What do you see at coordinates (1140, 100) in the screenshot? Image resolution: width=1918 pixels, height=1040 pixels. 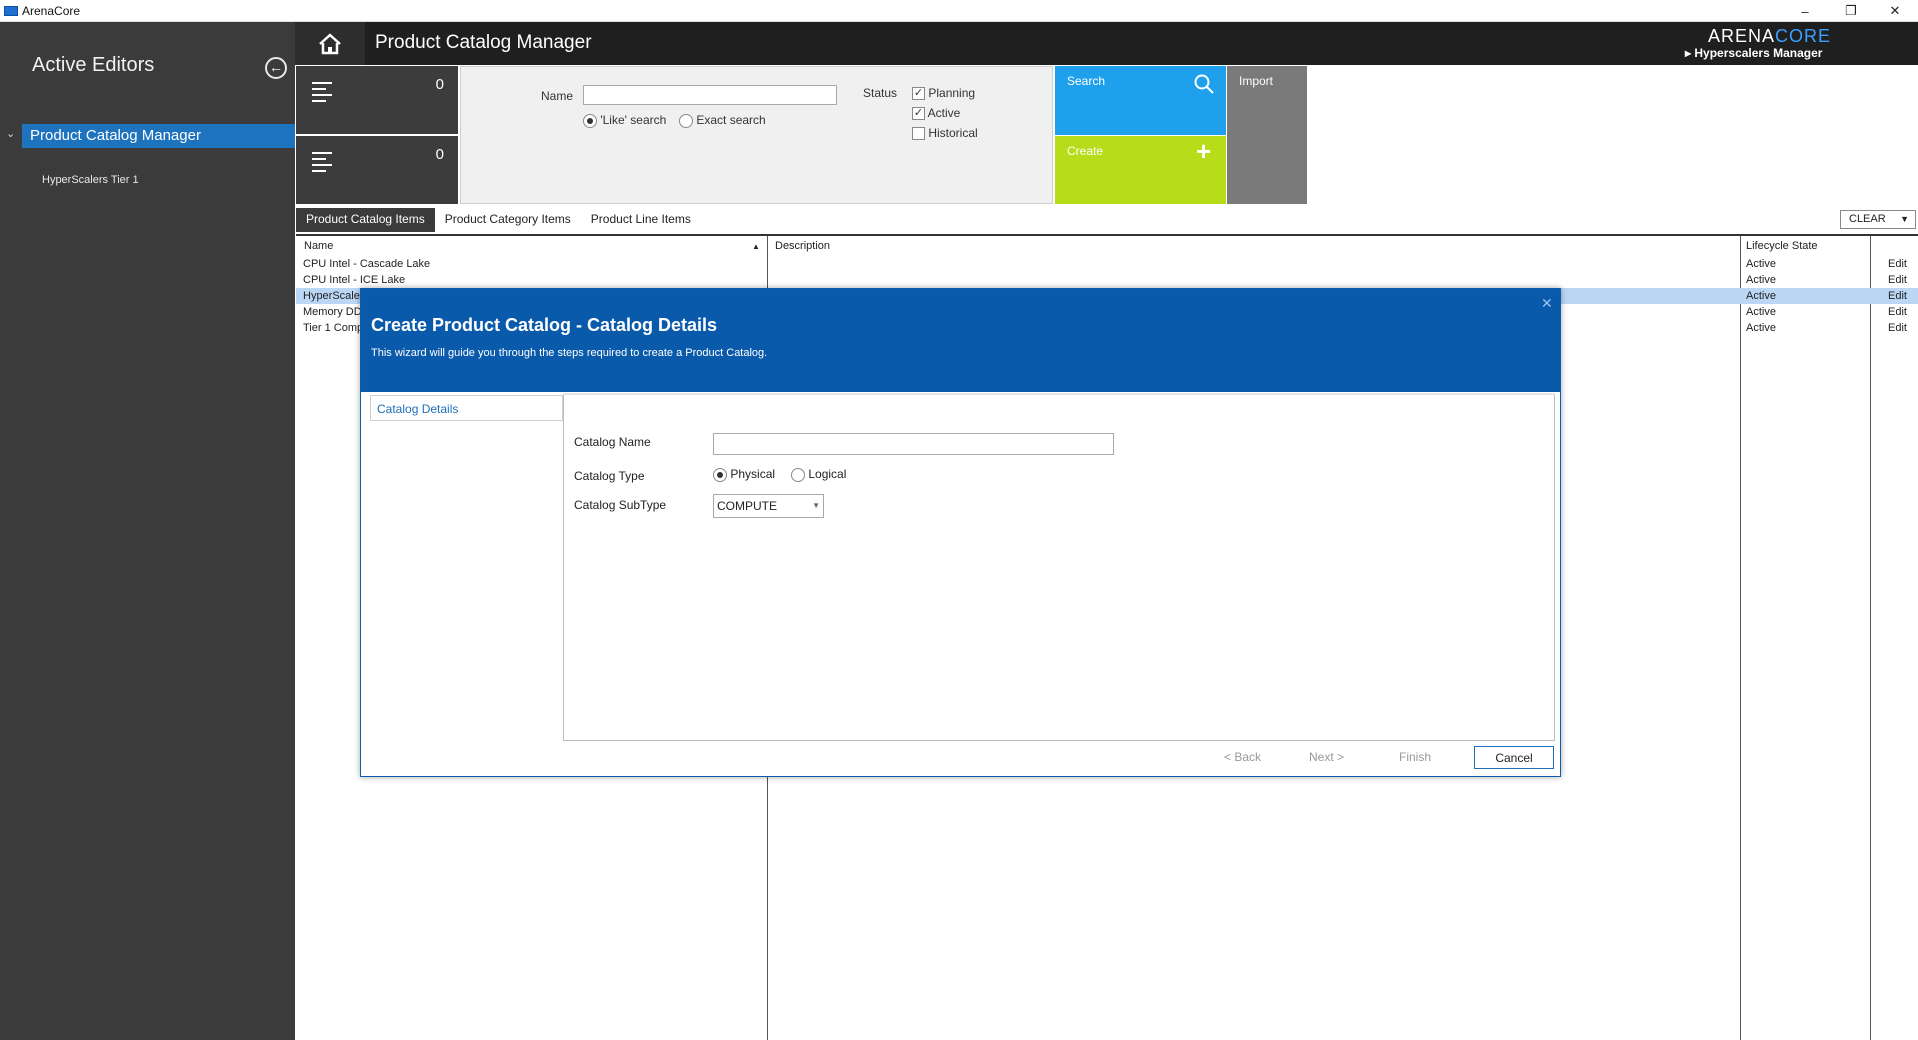 I see `search-button: Search` at bounding box center [1140, 100].